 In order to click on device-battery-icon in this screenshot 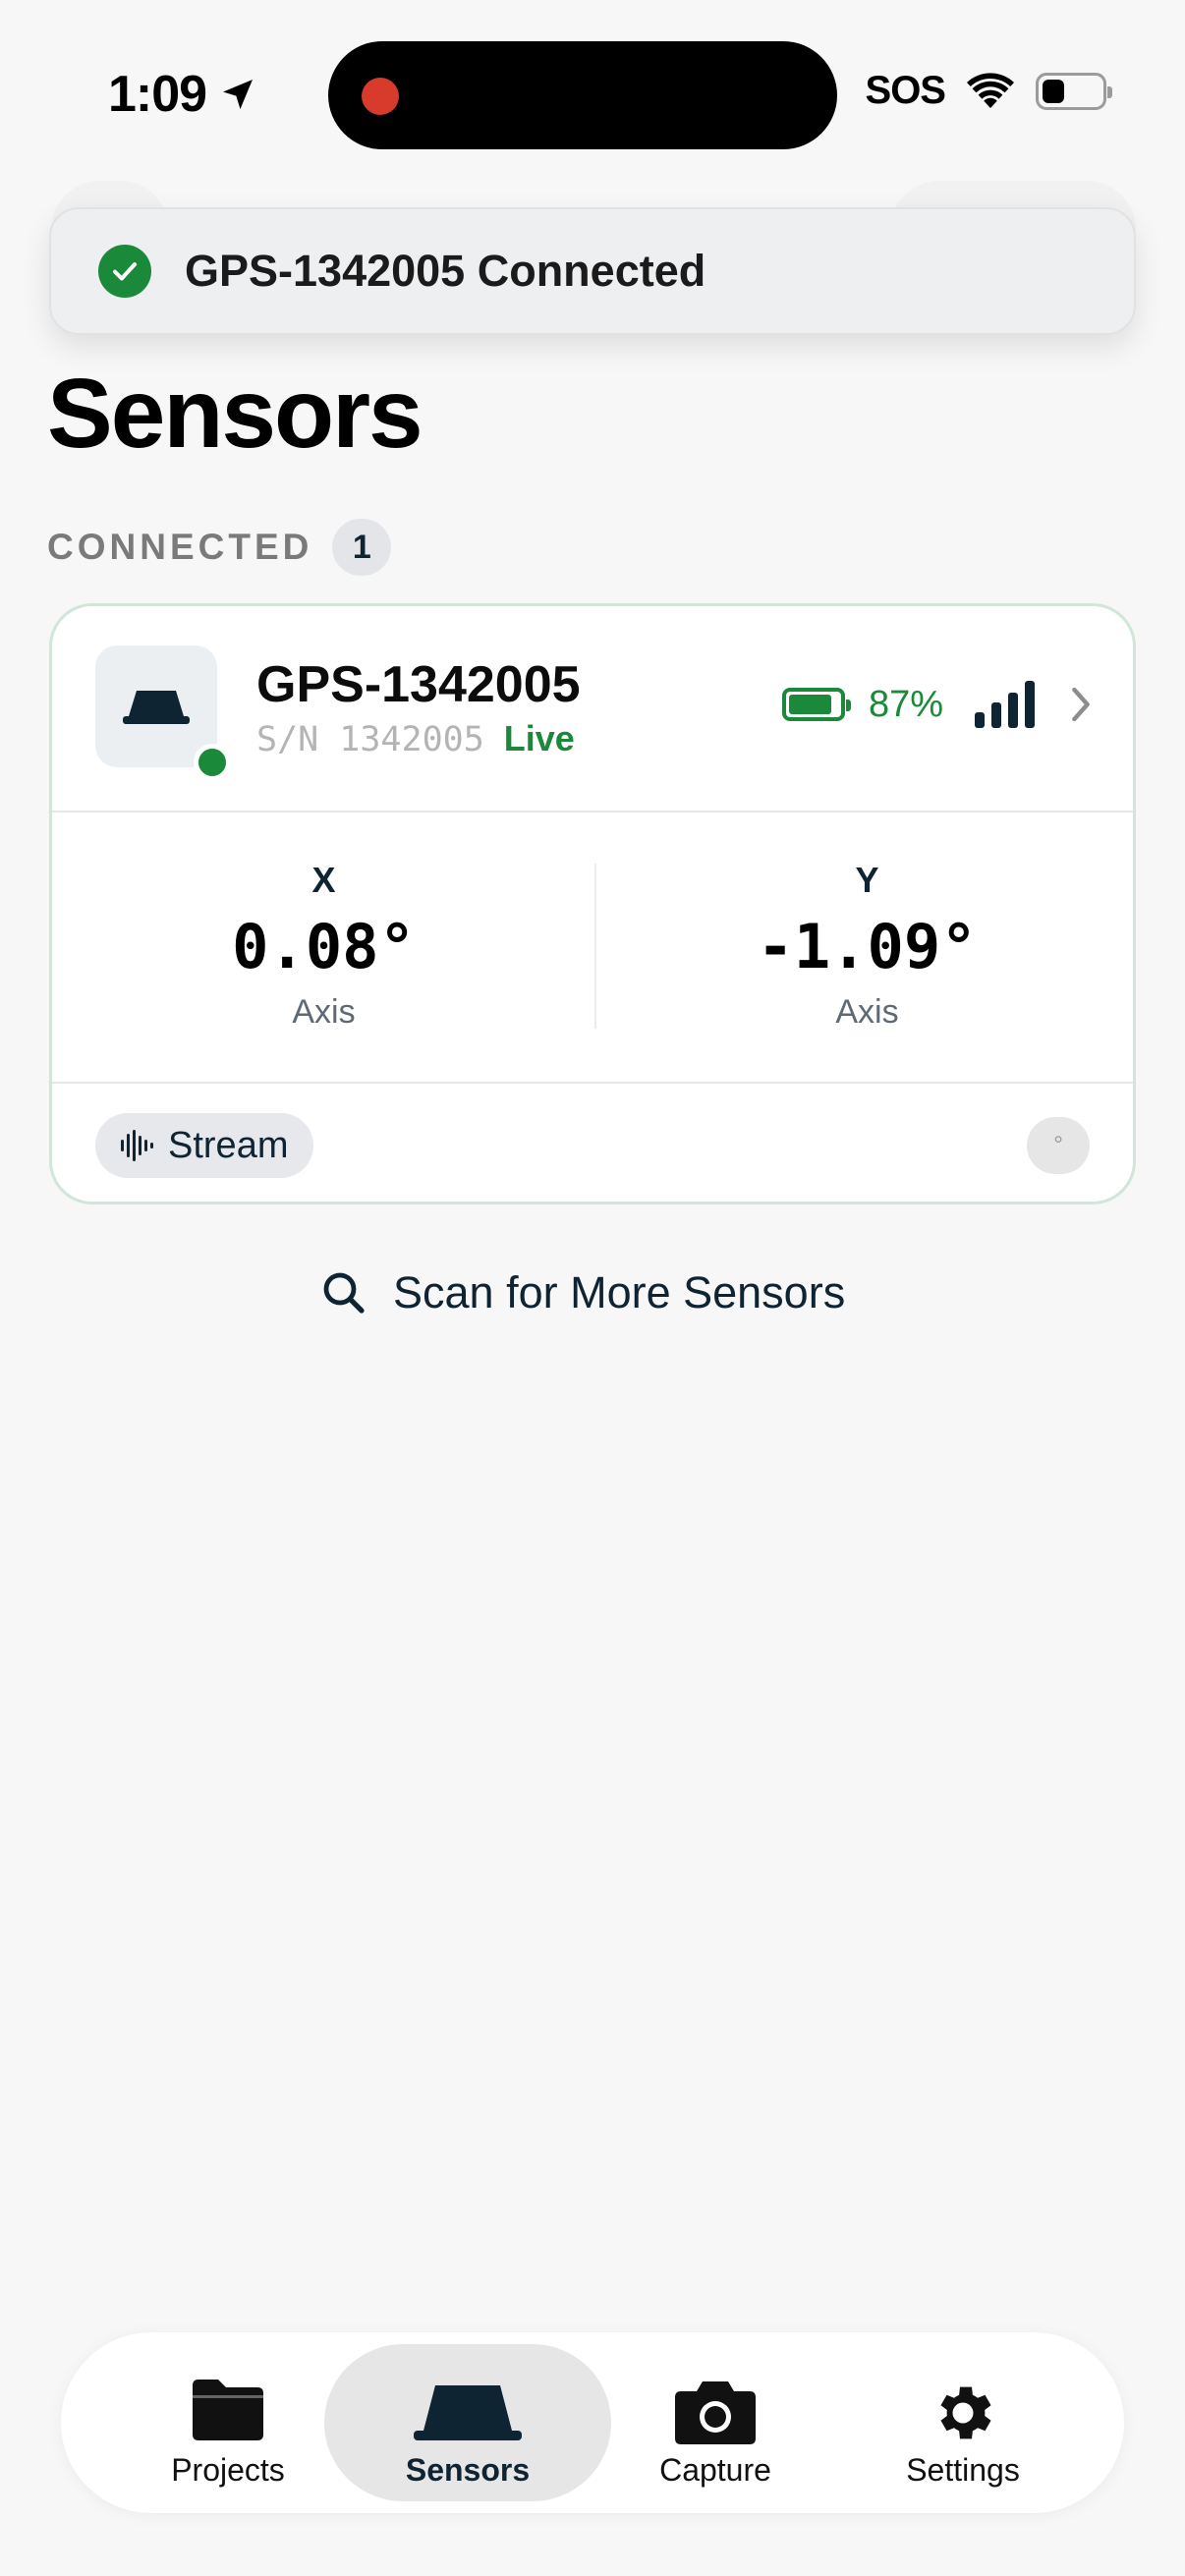, I will do `click(1074, 91)`.